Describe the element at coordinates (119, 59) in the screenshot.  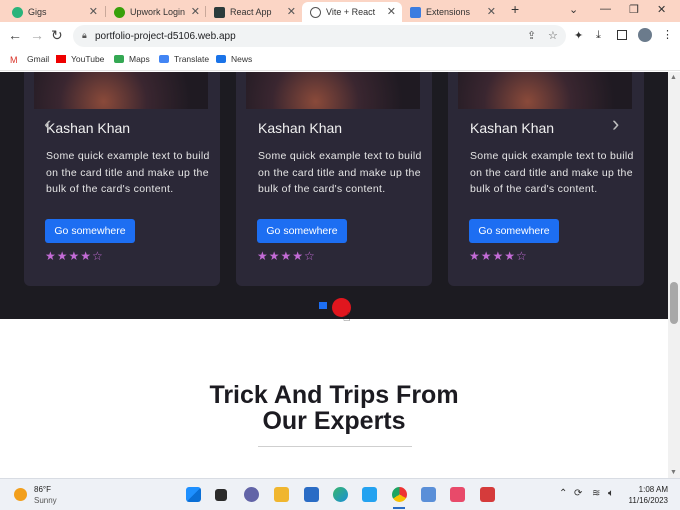
I see `maps-icon` at that location.